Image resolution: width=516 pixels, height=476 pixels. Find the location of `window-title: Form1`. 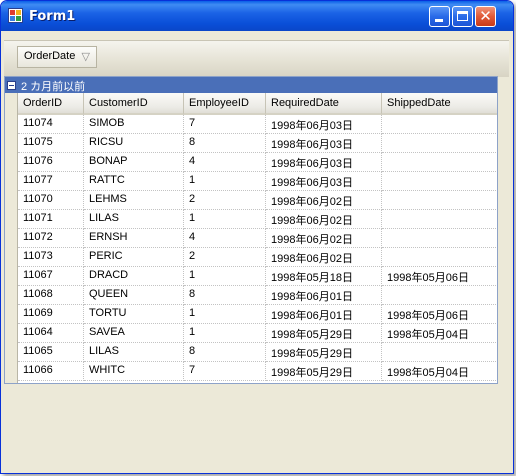

window-title: Form1 is located at coordinates (52, 16).